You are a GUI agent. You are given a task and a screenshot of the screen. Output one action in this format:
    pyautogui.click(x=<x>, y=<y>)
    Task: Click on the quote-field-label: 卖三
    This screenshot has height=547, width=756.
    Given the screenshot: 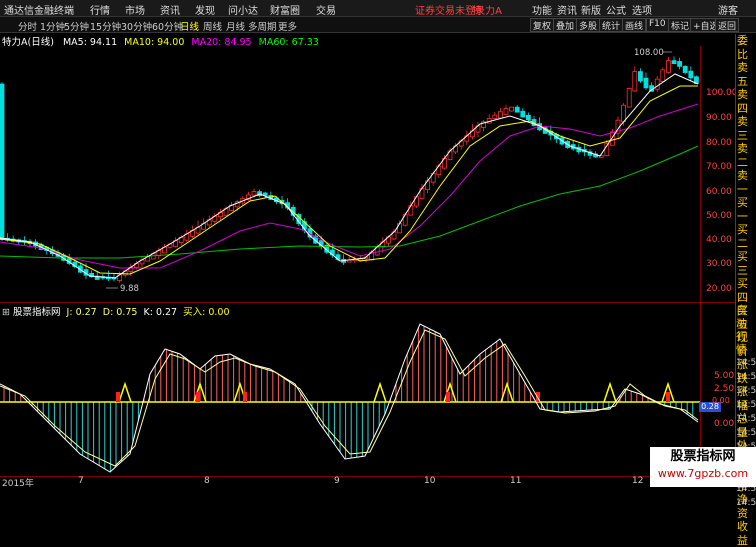 What is the action you would take?
    pyautogui.click(x=742, y=128)
    